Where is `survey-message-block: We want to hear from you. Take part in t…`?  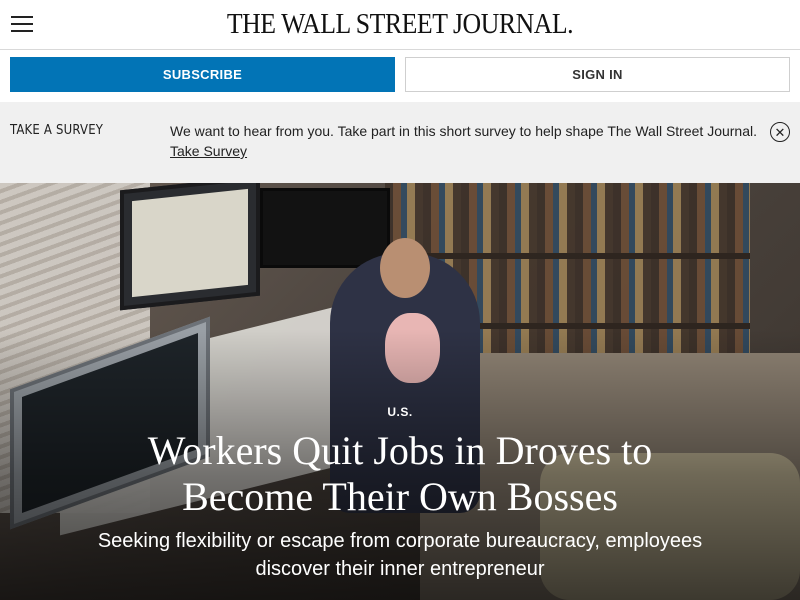 survey-message-block: We want to hear from you. Take part in t… is located at coordinates (466, 141).